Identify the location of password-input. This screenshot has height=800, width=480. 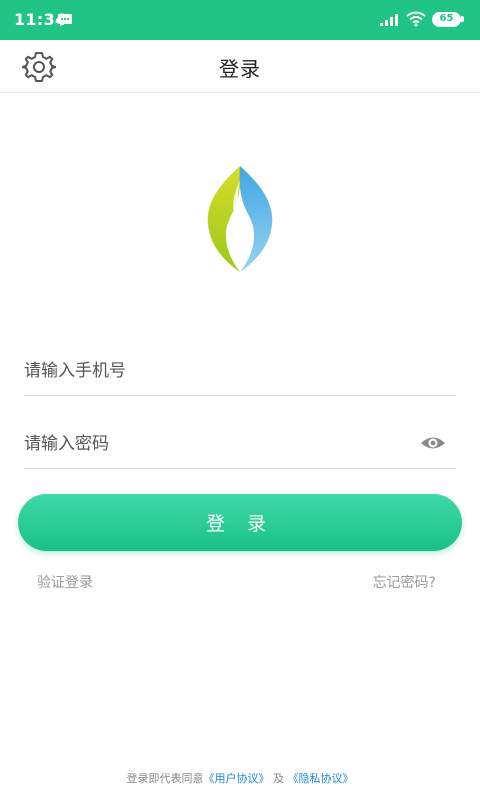
(214, 444).